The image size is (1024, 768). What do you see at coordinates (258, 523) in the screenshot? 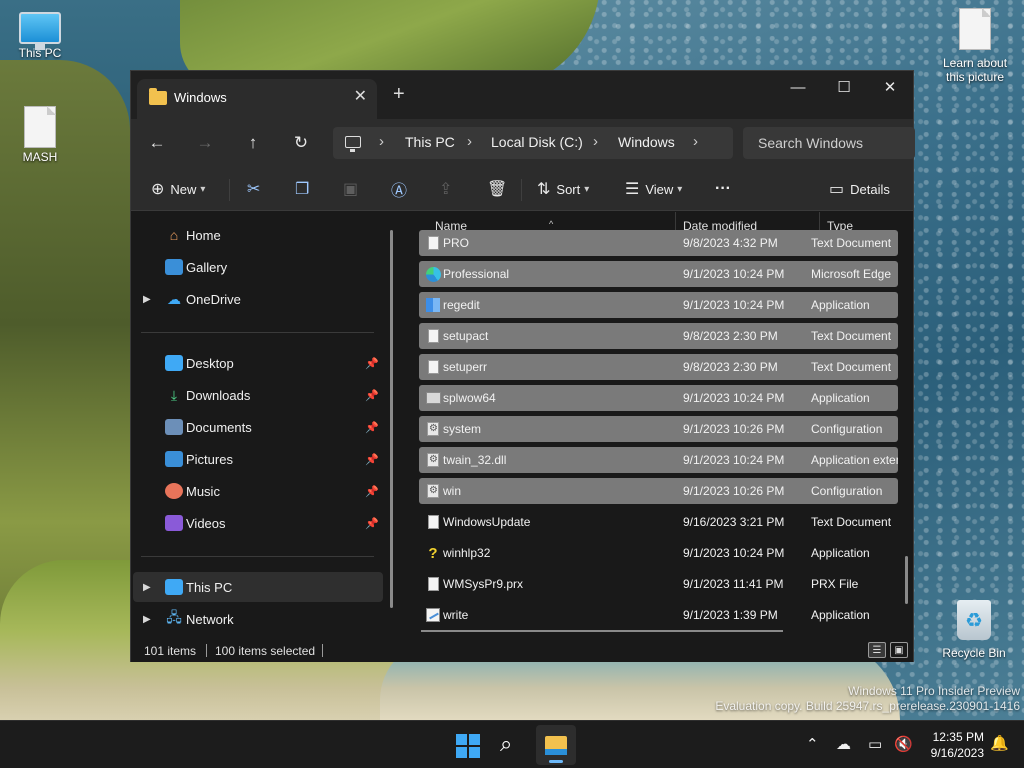
I see `sidebar-item-videos: Videos 📌` at bounding box center [258, 523].